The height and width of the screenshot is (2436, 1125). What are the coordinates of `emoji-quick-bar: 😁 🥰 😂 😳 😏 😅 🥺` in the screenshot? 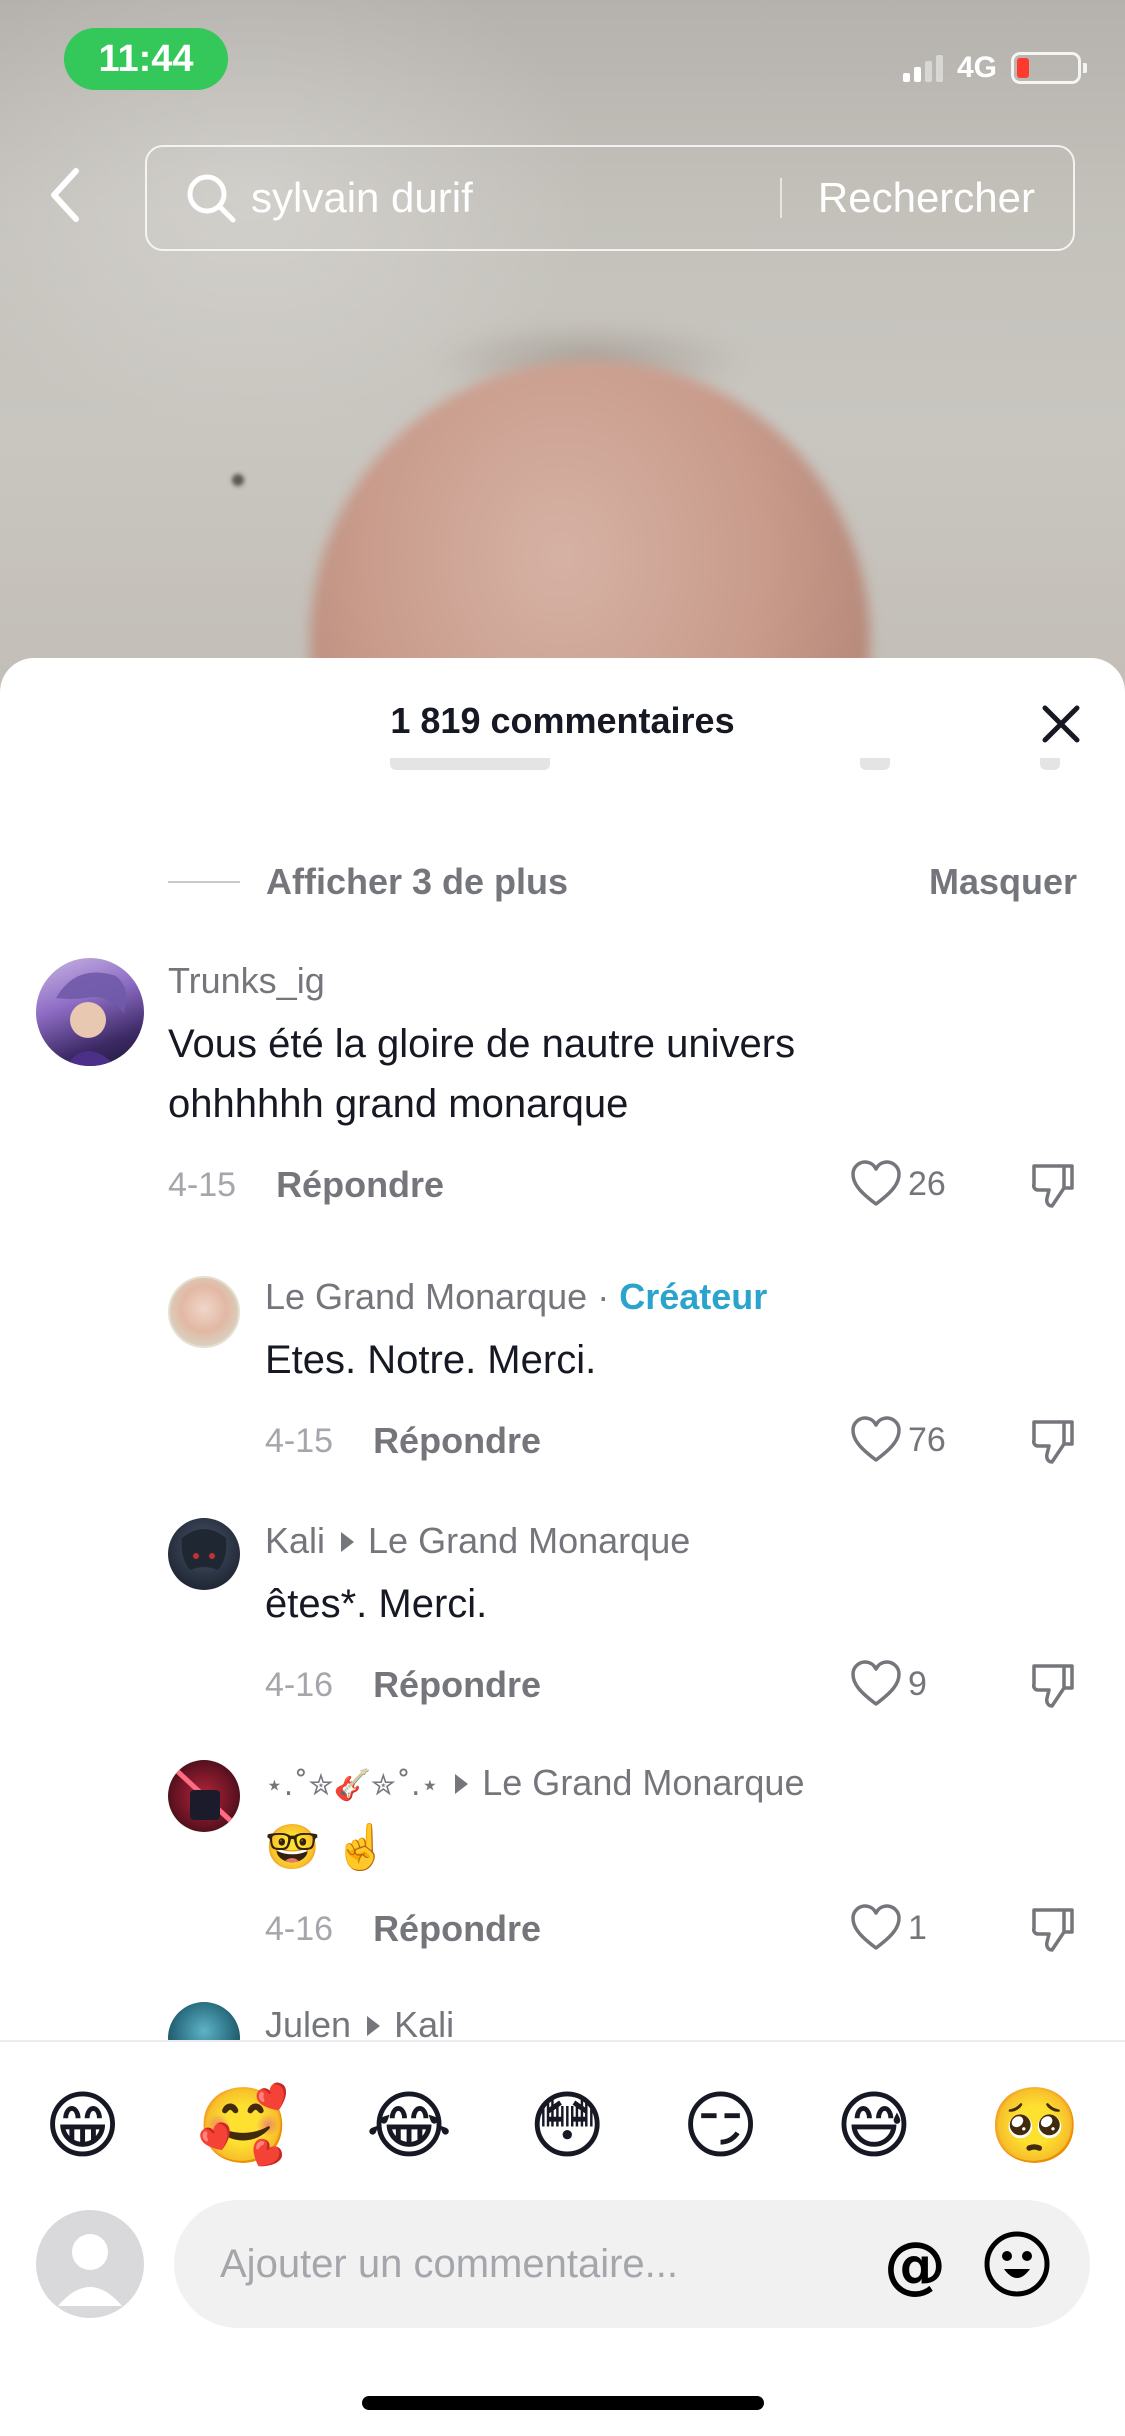 It's located at (562, 2125).